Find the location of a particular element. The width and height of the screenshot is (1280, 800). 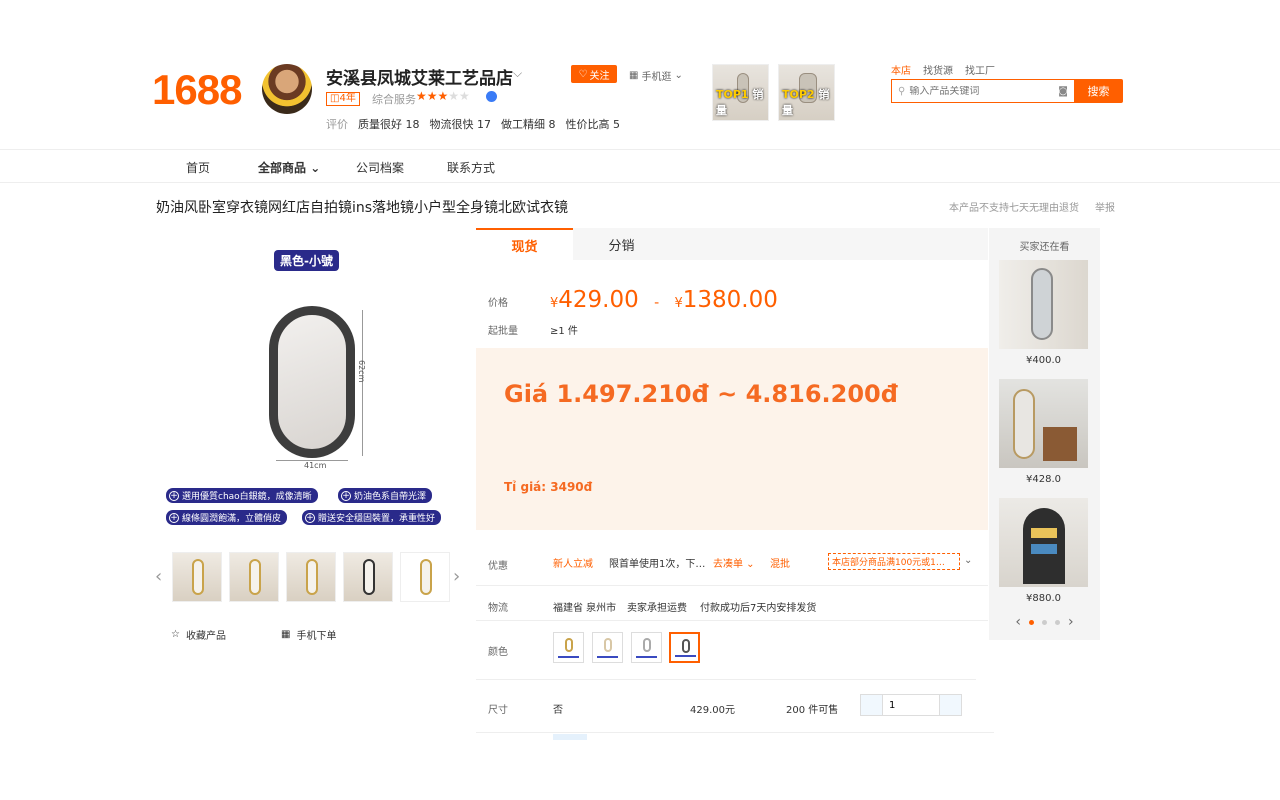

tab-distribution: 分销 is located at coordinates (621, 244).